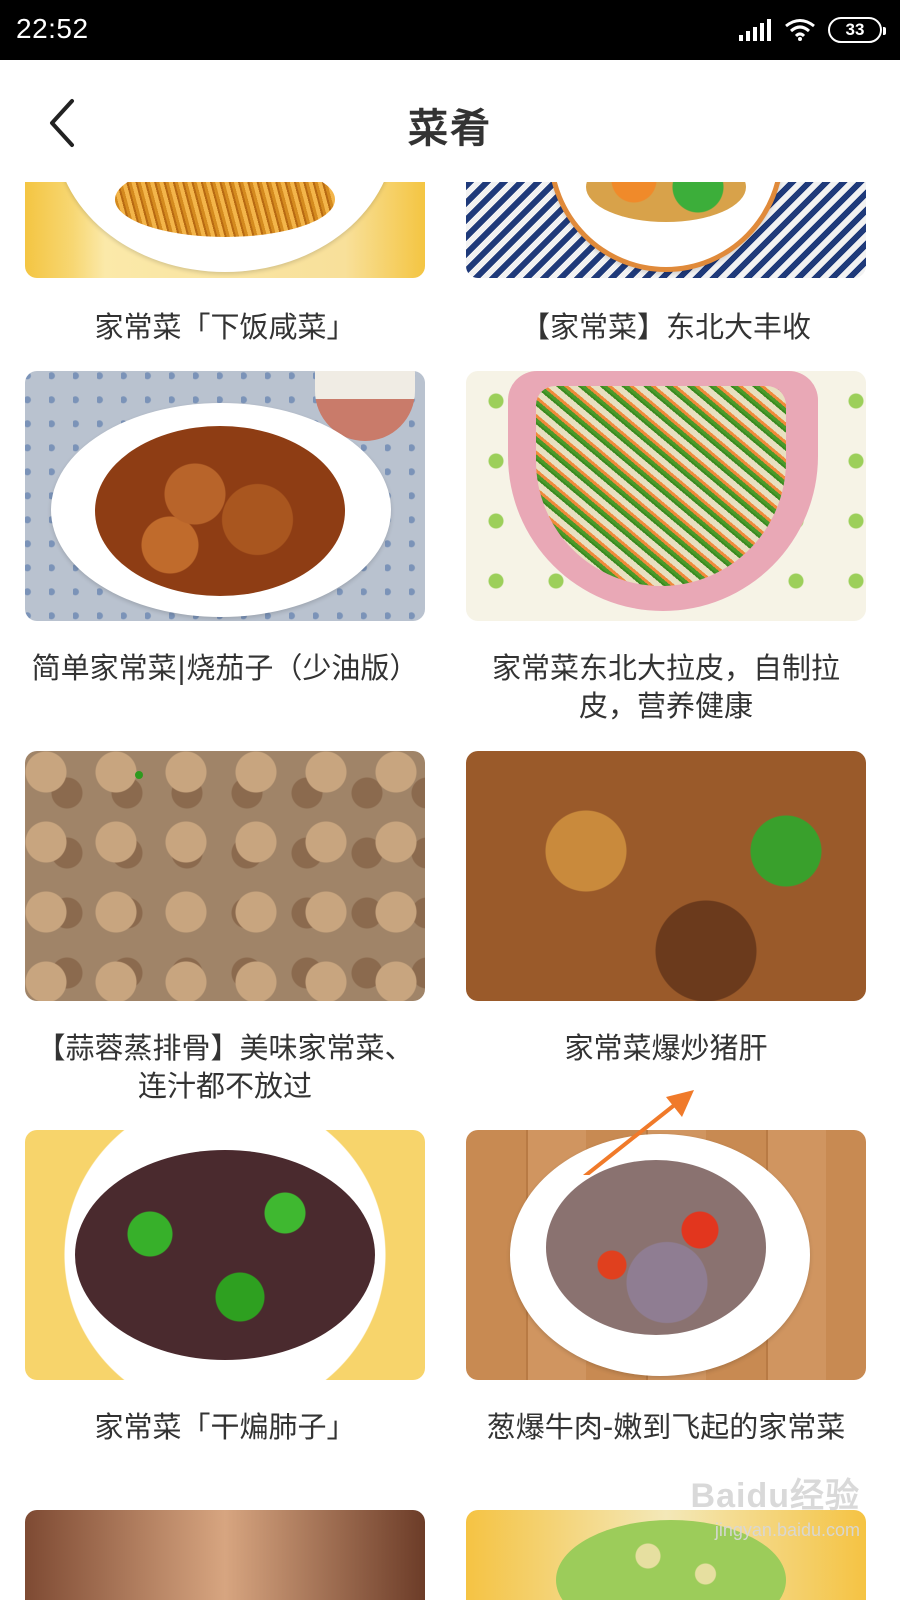  Describe the element at coordinates (666, 1427) in the screenshot. I see `recipe-title: 葱爆牛肉-嫩到飞起的家常菜` at that location.